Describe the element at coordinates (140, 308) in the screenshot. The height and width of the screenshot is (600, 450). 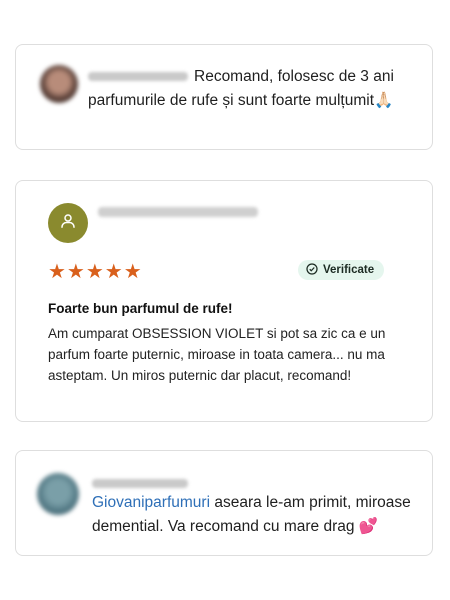
I see `review-title: Foarte bun parfumul de rufe!` at that location.